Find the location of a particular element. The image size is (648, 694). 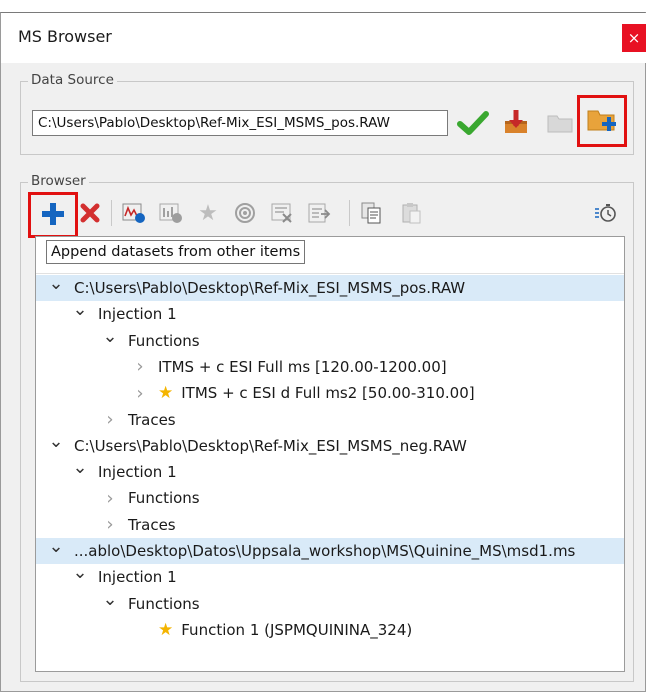

spectrum-icon is located at coordinates (134, 213).